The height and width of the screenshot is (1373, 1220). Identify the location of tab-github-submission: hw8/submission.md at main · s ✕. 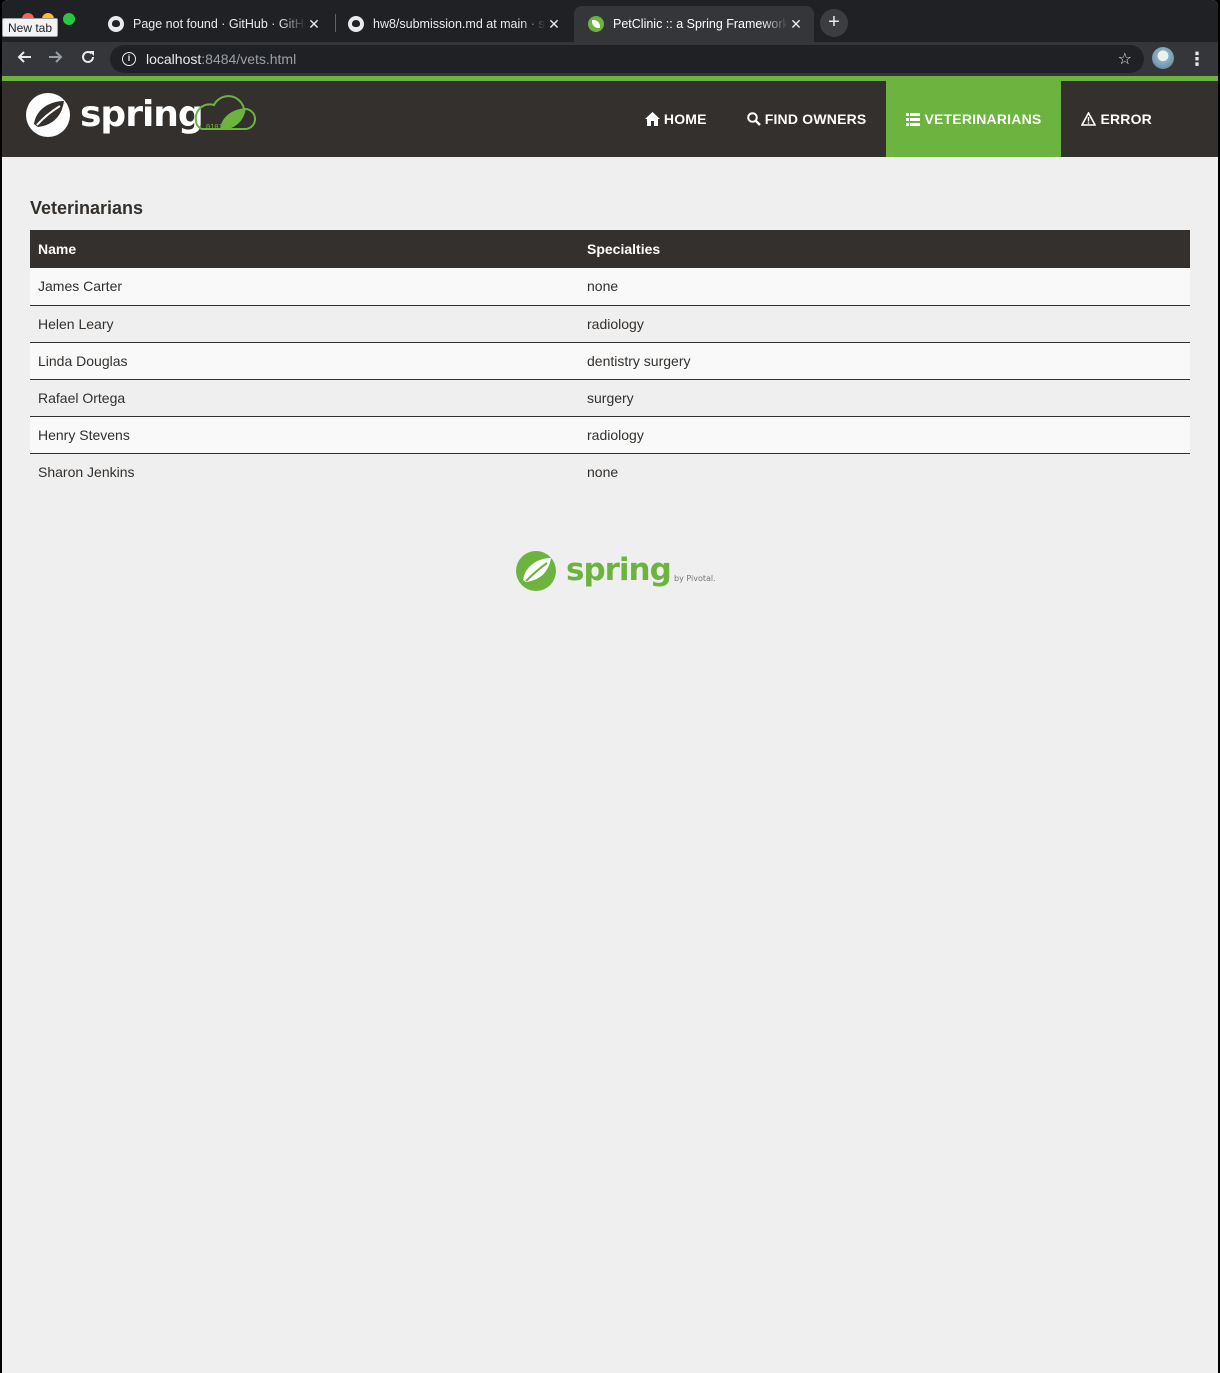
(453, 24).